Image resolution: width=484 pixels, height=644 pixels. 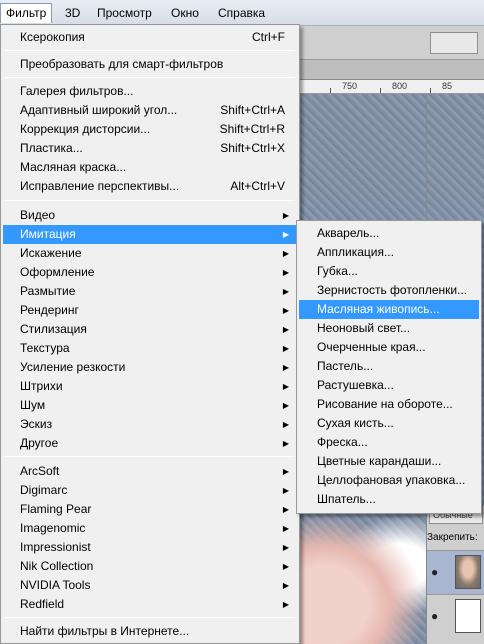 What do you see at coordinates (150, 253) in the screenshot?
I see `menu-item-distort: Искажение ▶` at bounding box center [150, 253].